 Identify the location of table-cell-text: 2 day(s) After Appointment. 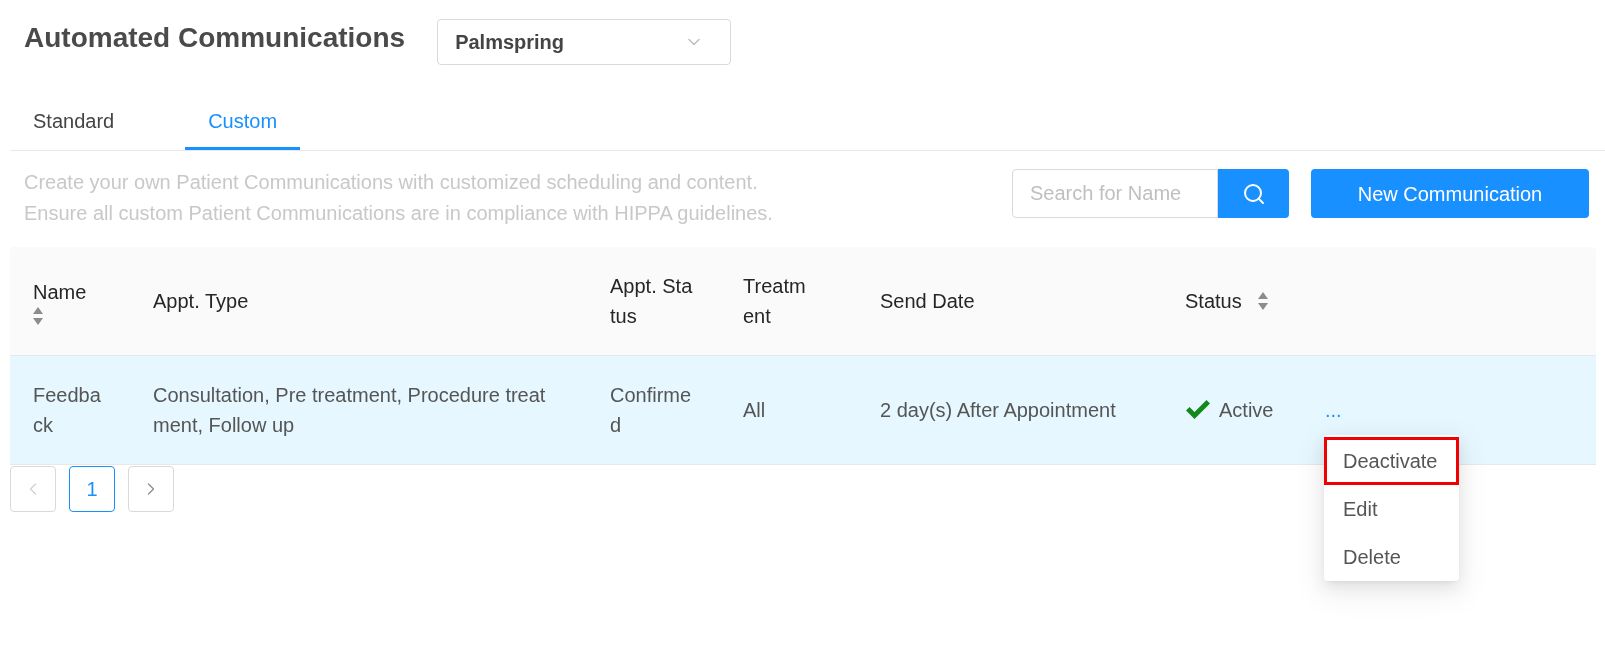
(998, 410).